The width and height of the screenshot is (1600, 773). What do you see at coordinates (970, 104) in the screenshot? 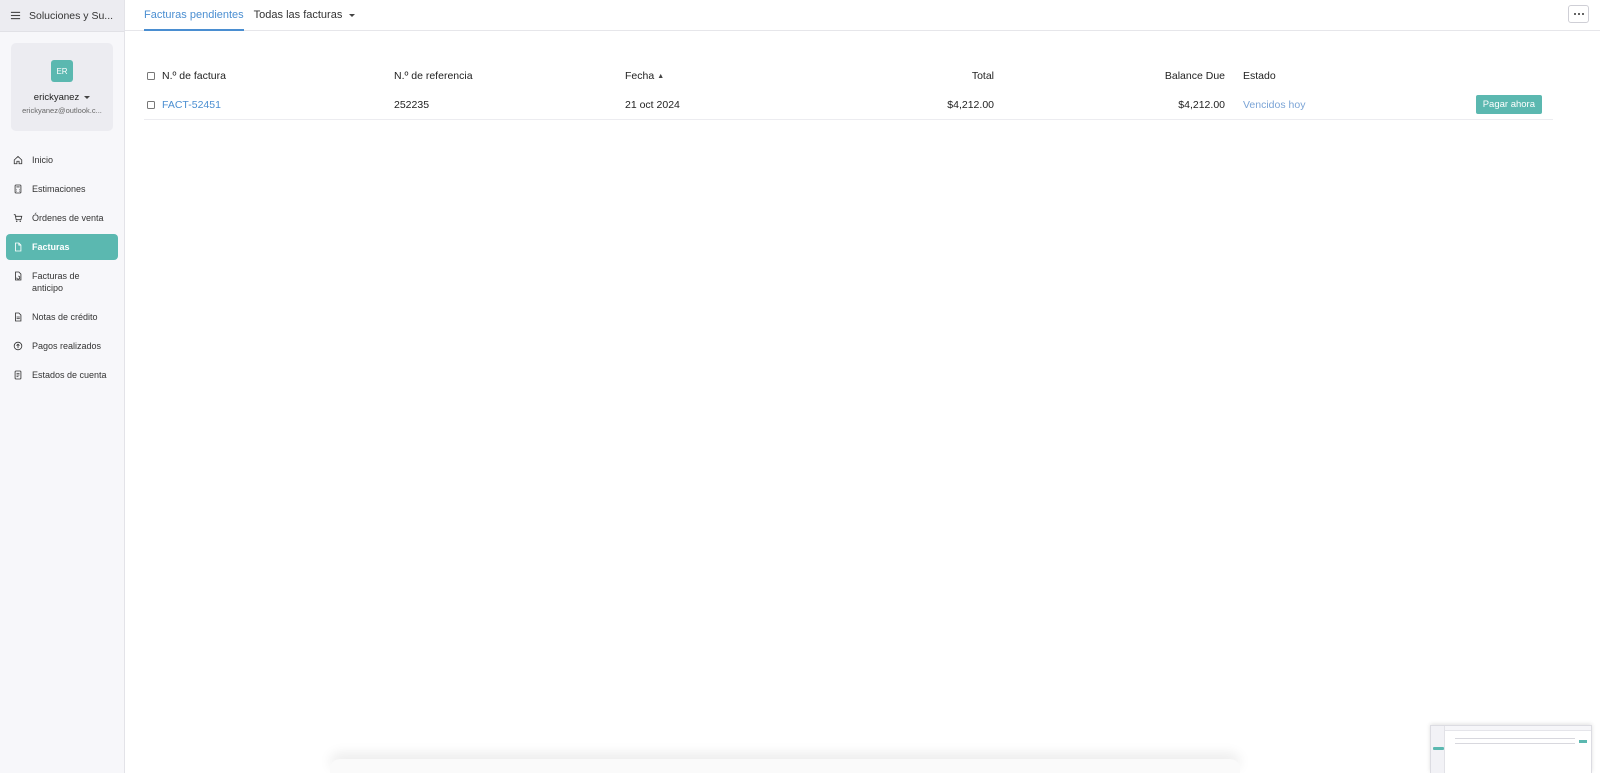
I see `invoice-total: $4,212.00` at bounding box center [970, 104].